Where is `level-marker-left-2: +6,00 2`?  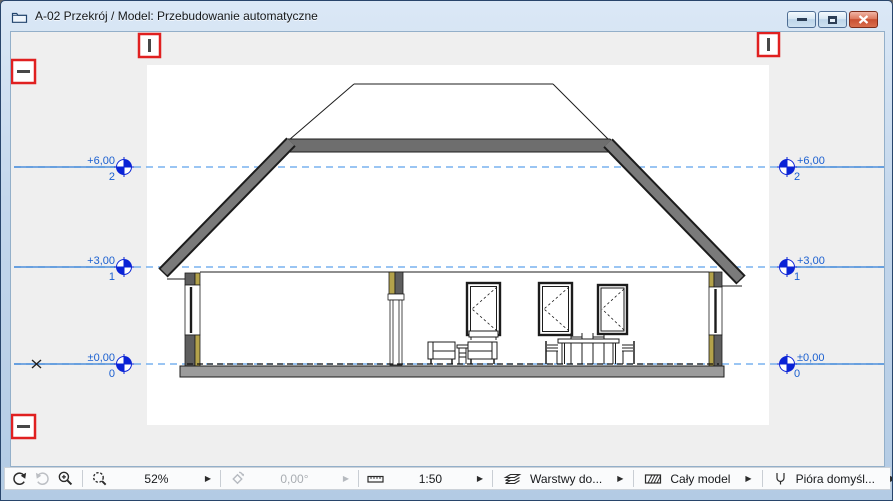
level-marker-left-2: +6,00 2 is located at coordinates (110, 169).